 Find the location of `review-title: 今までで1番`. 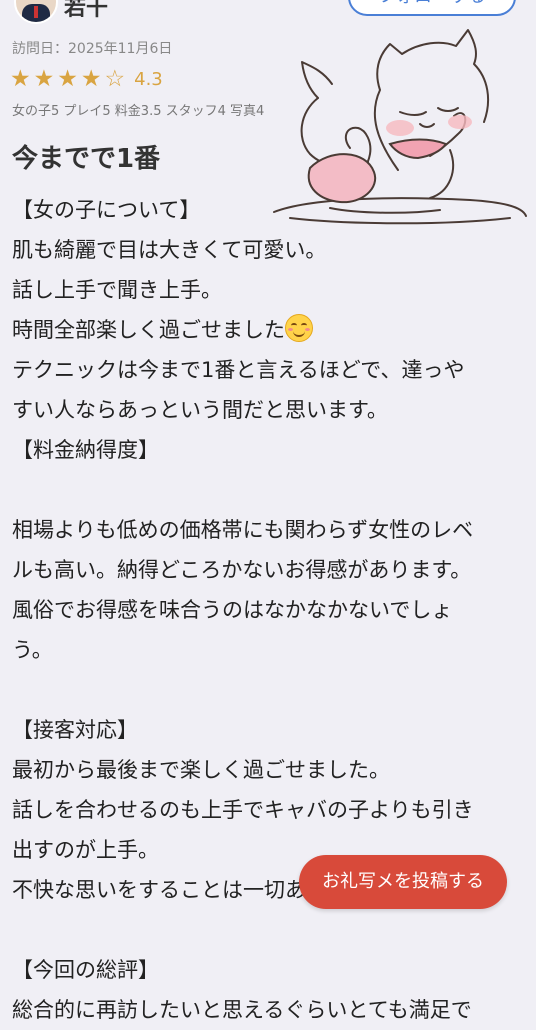

review-title: 今までで1番 is located at coordinates (86, 159).